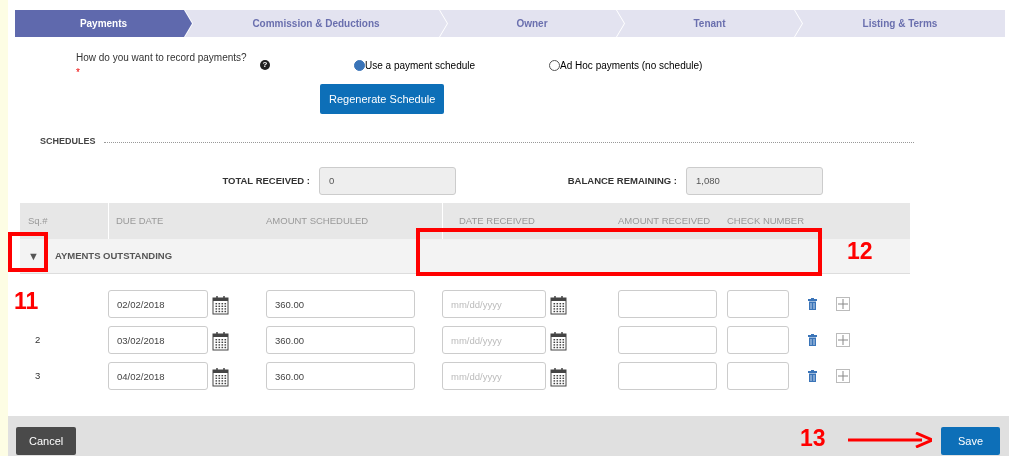 This screenshot has width=1009, height=456. Describe the element at coordinates (161, 57) in the screenshot. I see `question-label: How do you want to record payments?` at that location.